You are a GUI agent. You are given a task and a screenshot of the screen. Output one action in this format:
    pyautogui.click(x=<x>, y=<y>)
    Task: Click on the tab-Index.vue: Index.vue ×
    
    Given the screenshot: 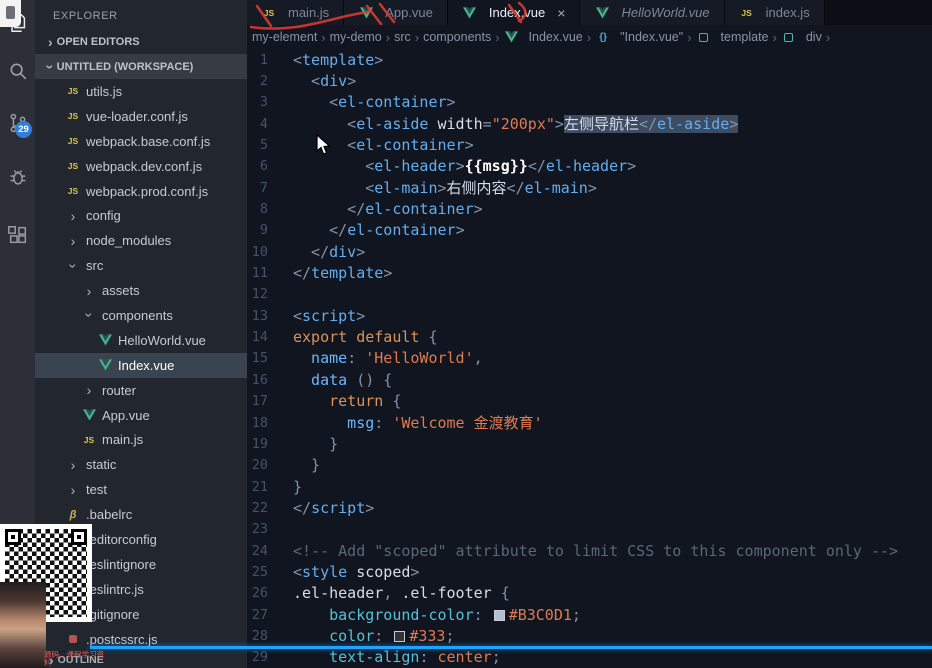 What is the action you would take?
    pyautogui.click(x=514, y=12)
    